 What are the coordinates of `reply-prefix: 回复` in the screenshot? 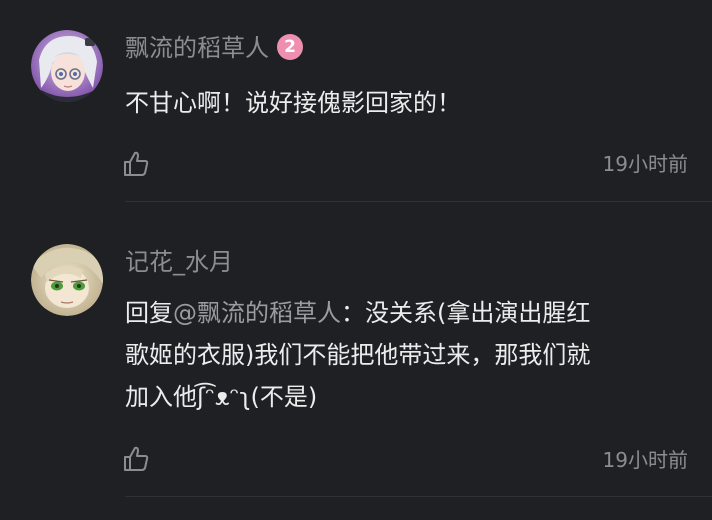 It's located at (149, 313).